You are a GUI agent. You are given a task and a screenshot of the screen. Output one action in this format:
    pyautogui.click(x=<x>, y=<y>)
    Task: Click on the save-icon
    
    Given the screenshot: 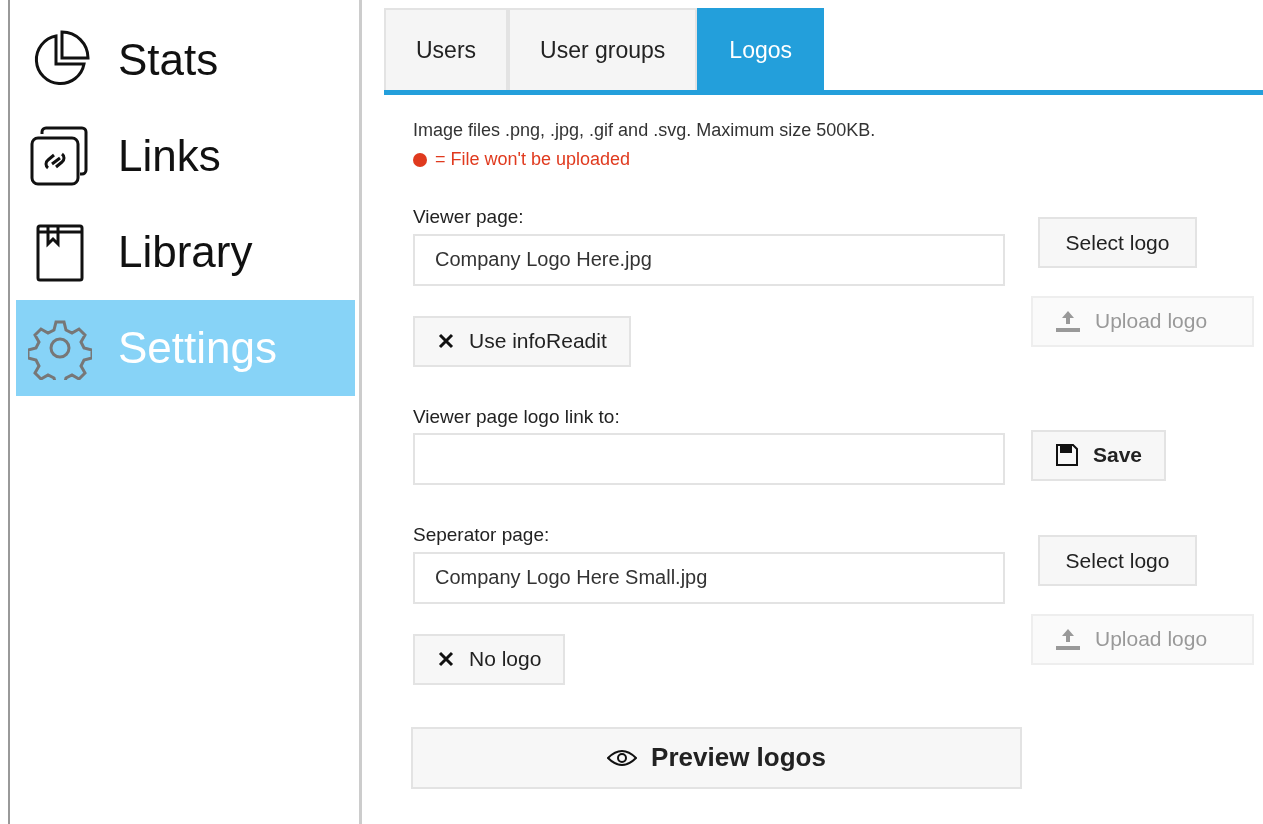 What is the action you would take?
    pyautogui.click(x=1067, y=455)
    